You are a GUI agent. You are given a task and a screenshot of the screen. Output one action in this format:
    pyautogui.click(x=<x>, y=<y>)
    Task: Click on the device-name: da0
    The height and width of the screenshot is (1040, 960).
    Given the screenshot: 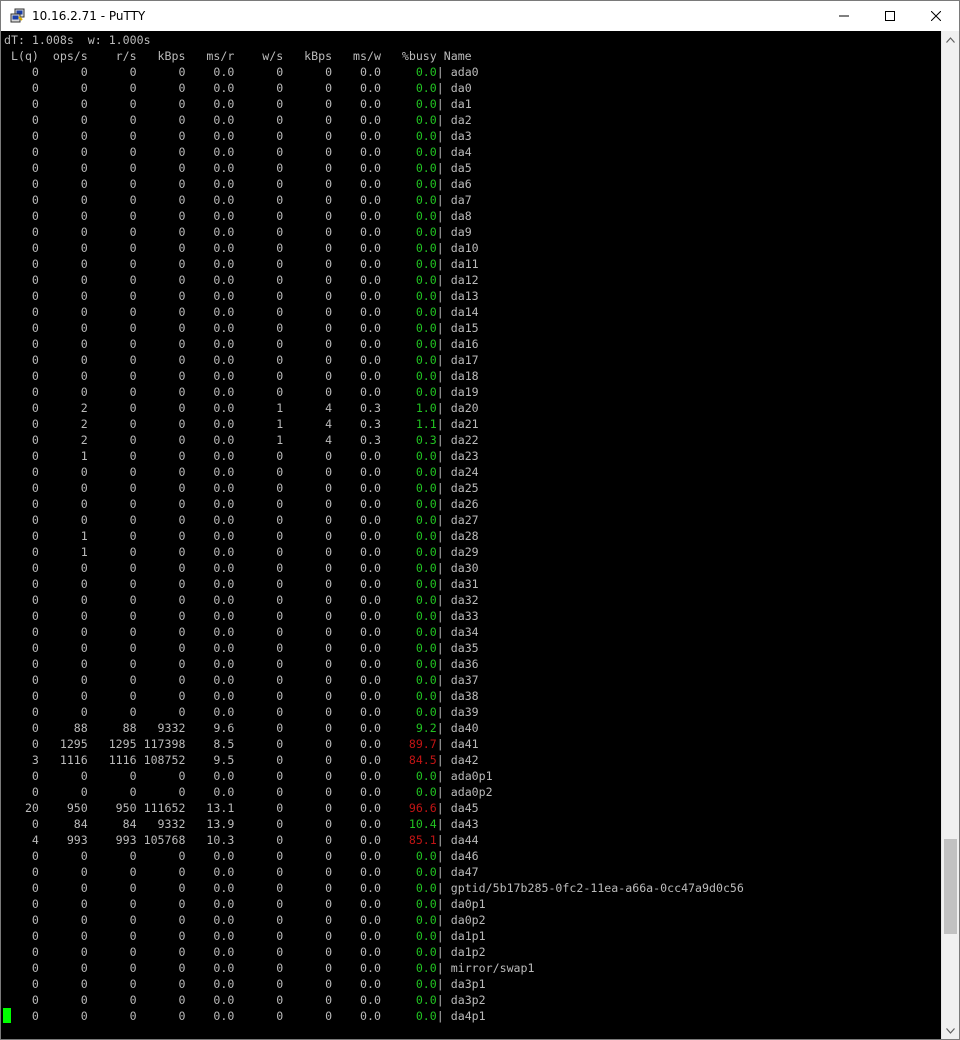 What is the action you would take?
    pyautogui.click(x=461, y=88)
    